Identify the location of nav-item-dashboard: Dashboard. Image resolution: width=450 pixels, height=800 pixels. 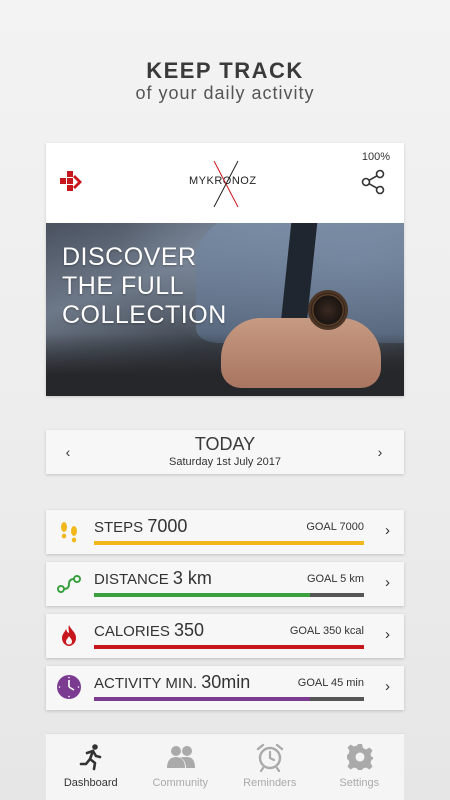
(91, 767).